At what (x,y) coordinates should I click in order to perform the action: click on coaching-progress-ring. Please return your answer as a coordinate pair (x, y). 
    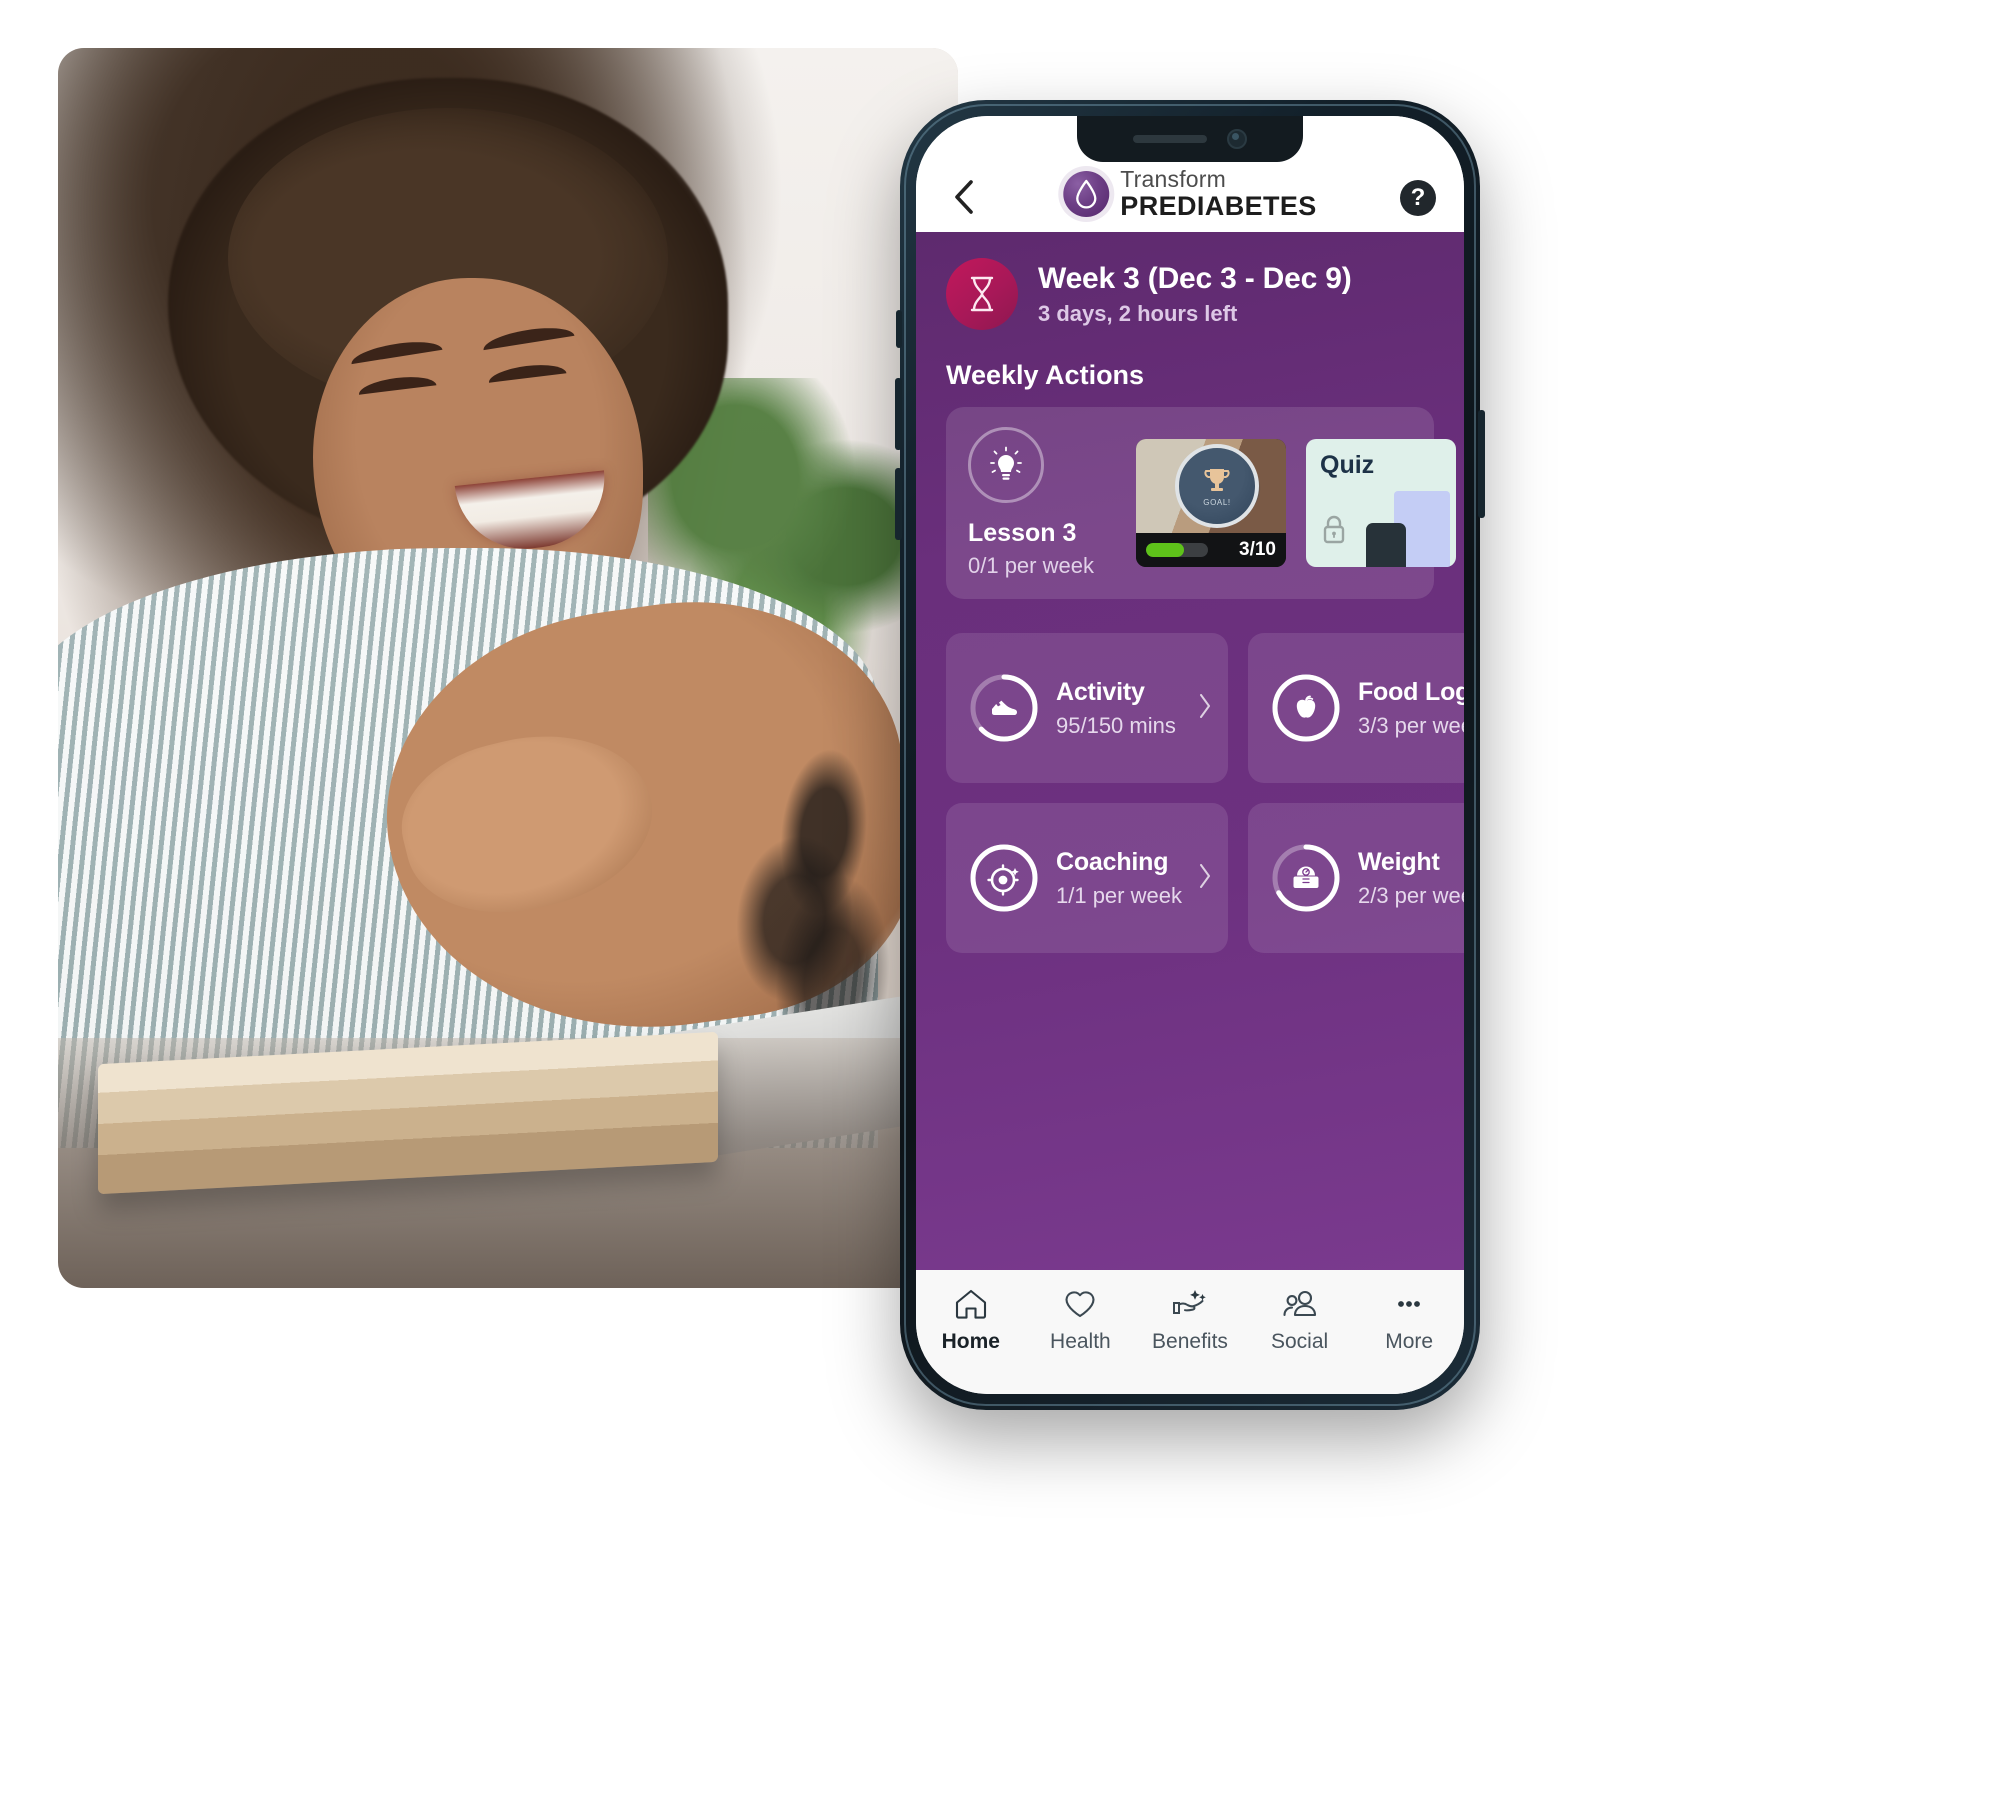
    Looking at the image, I should click on (1004, 878).